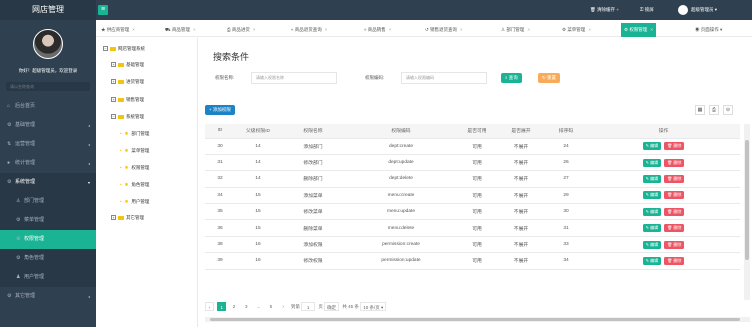  Describe the element at coordinates (127, 117) in the screenshot. I see `tree-node-system: − 系统管理` at that location.